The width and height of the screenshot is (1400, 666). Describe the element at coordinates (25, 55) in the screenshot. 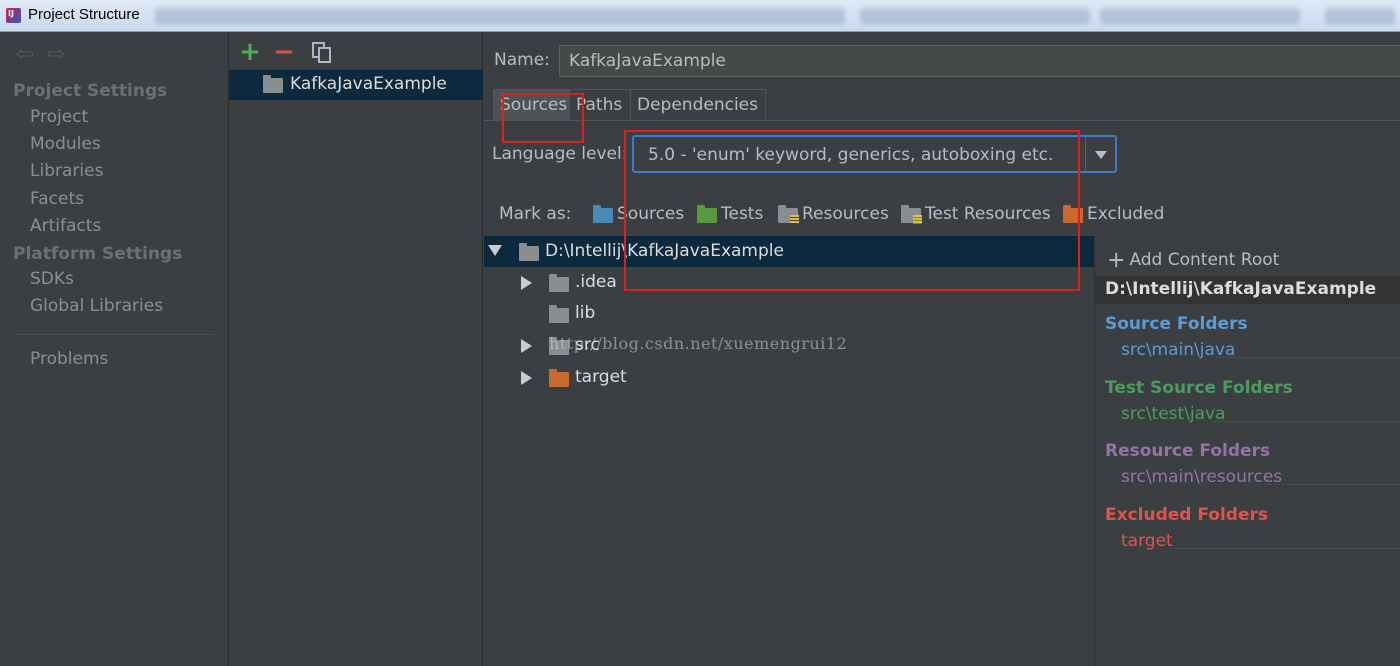

I see `back-arrow-icon: ⇦` at that location.